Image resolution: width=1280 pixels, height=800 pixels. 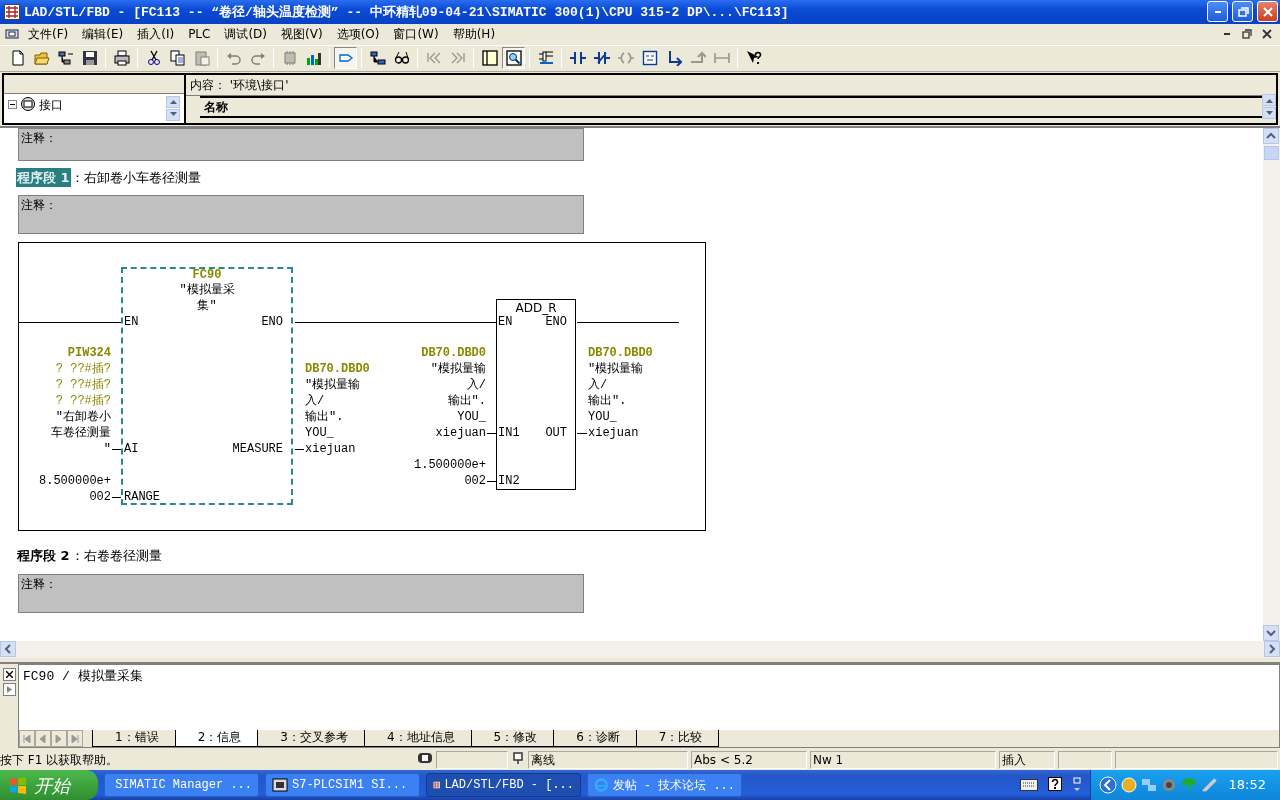 I want to click on chevron-icon, so click(x=1107, y=785).